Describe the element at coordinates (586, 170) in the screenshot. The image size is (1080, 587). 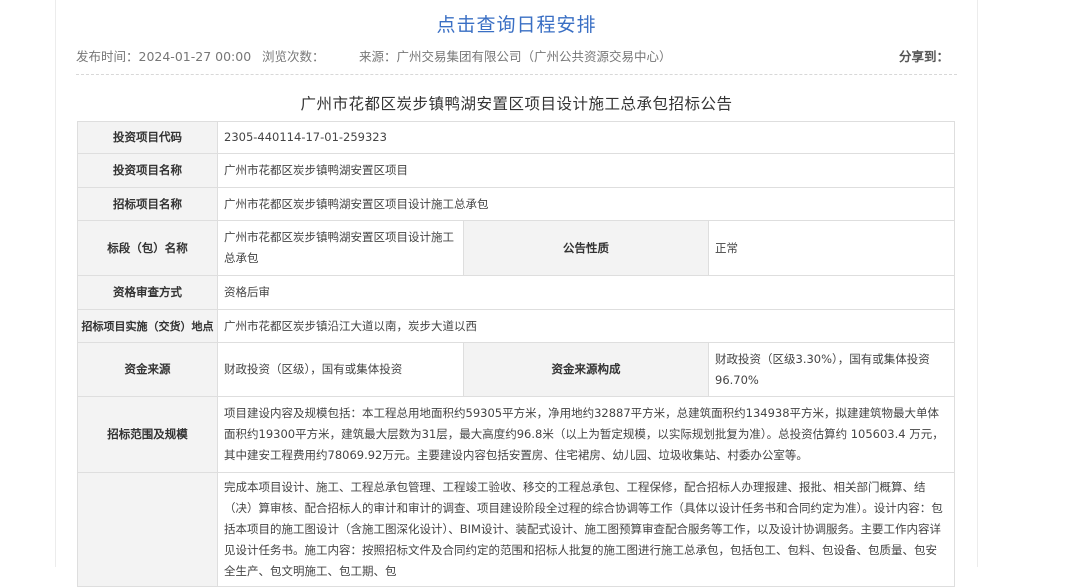
I see `project-name-value: 广州市花都区炭步镇鸭湖安置区项目` at that location.